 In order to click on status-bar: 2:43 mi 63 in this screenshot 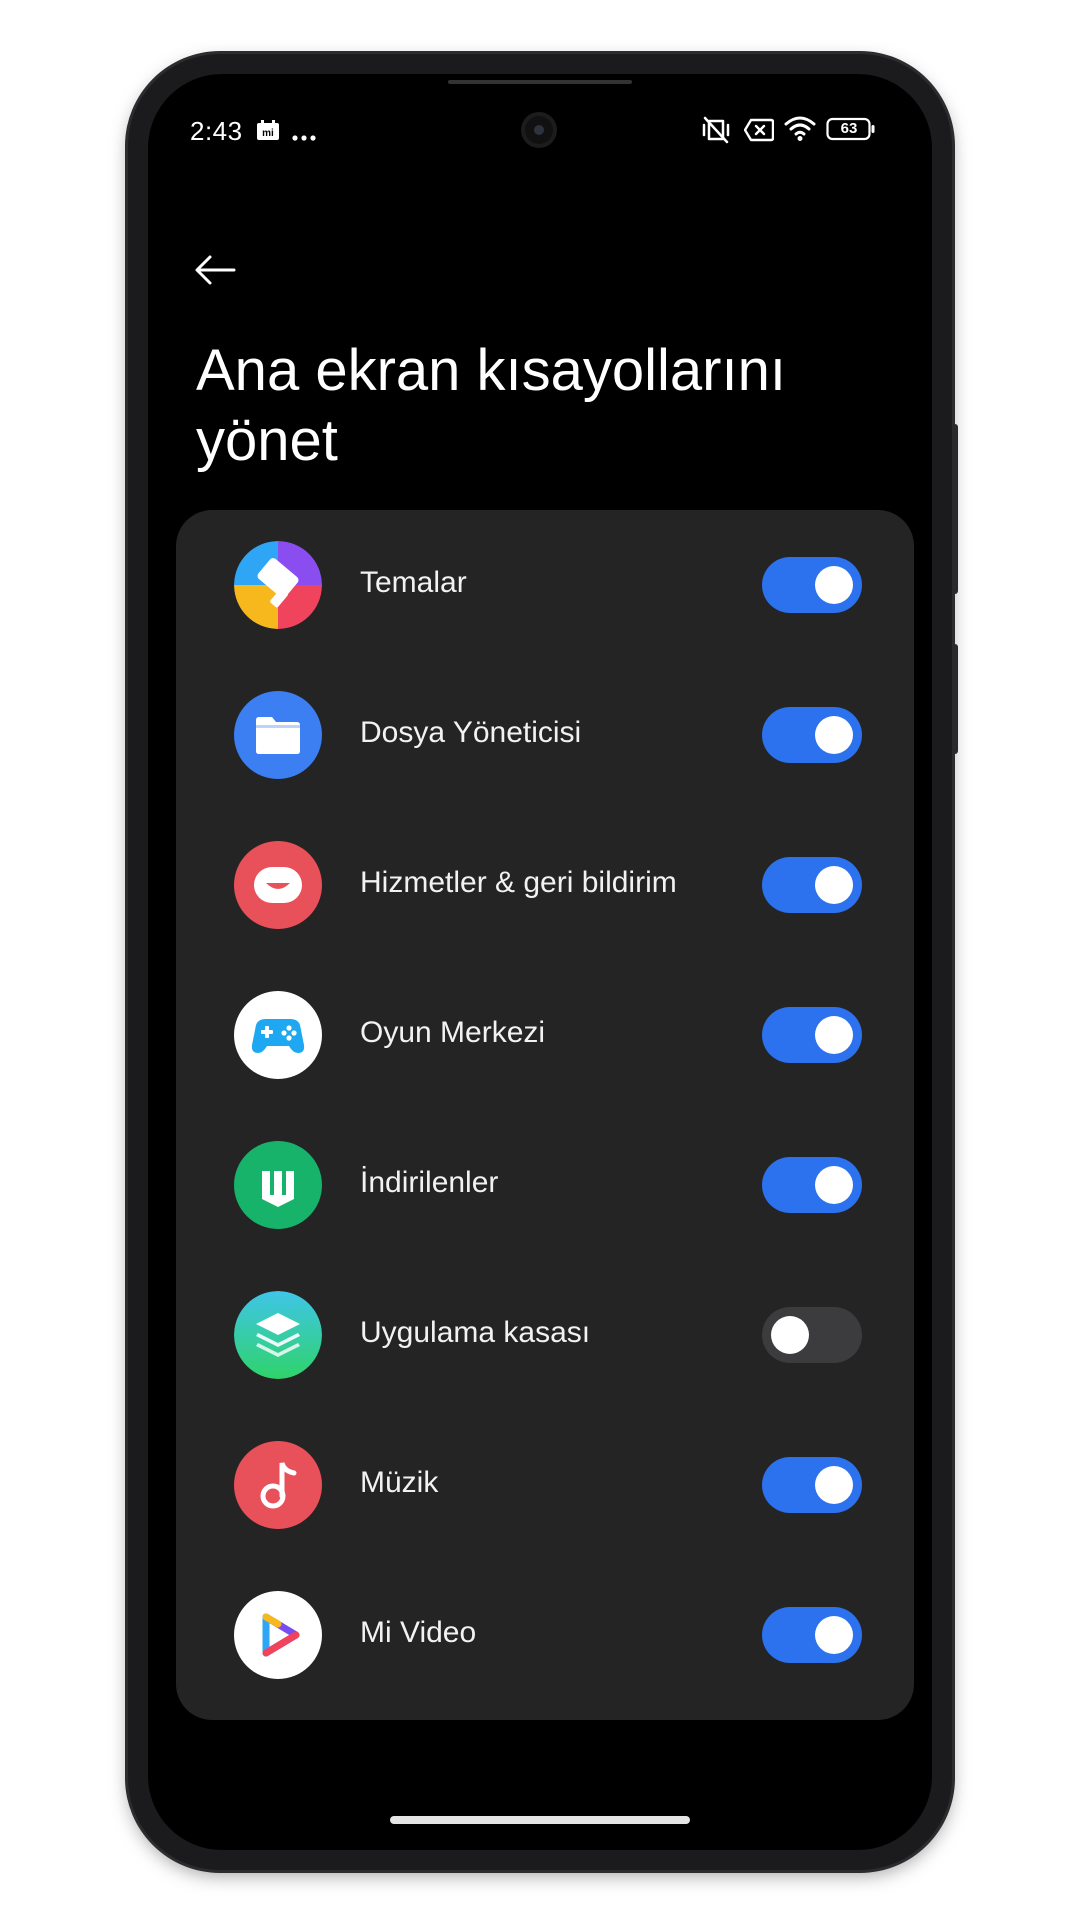, I will do `click(540, 129)`.